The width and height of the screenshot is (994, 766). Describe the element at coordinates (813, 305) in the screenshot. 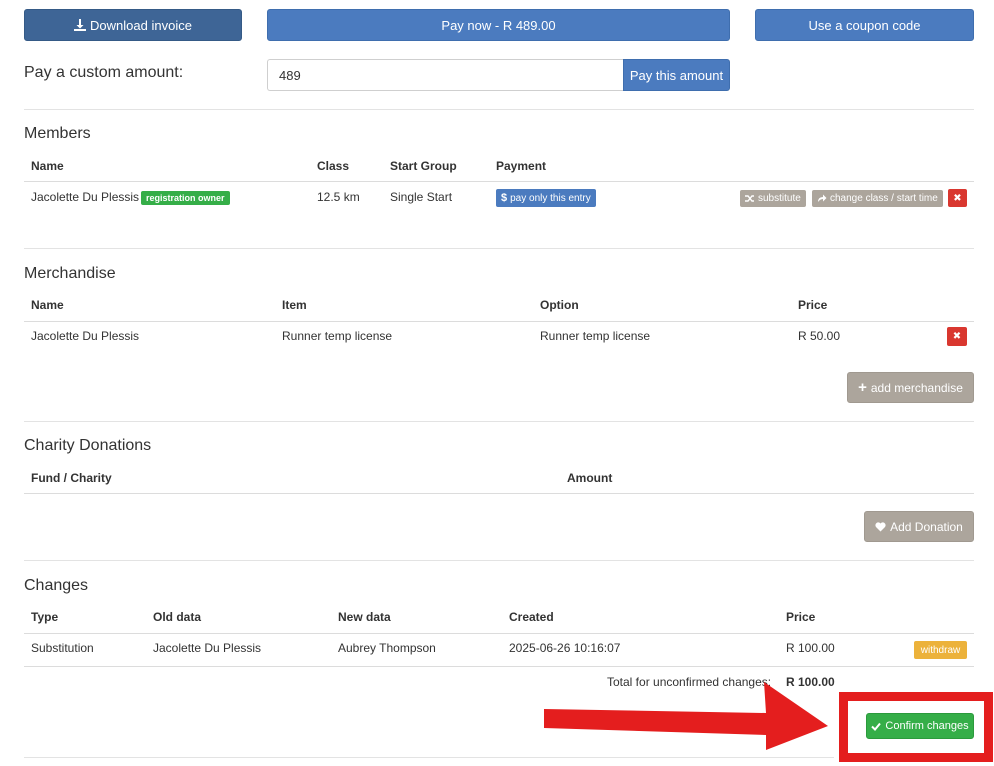

I see `merch-col-price: Price` at that location.